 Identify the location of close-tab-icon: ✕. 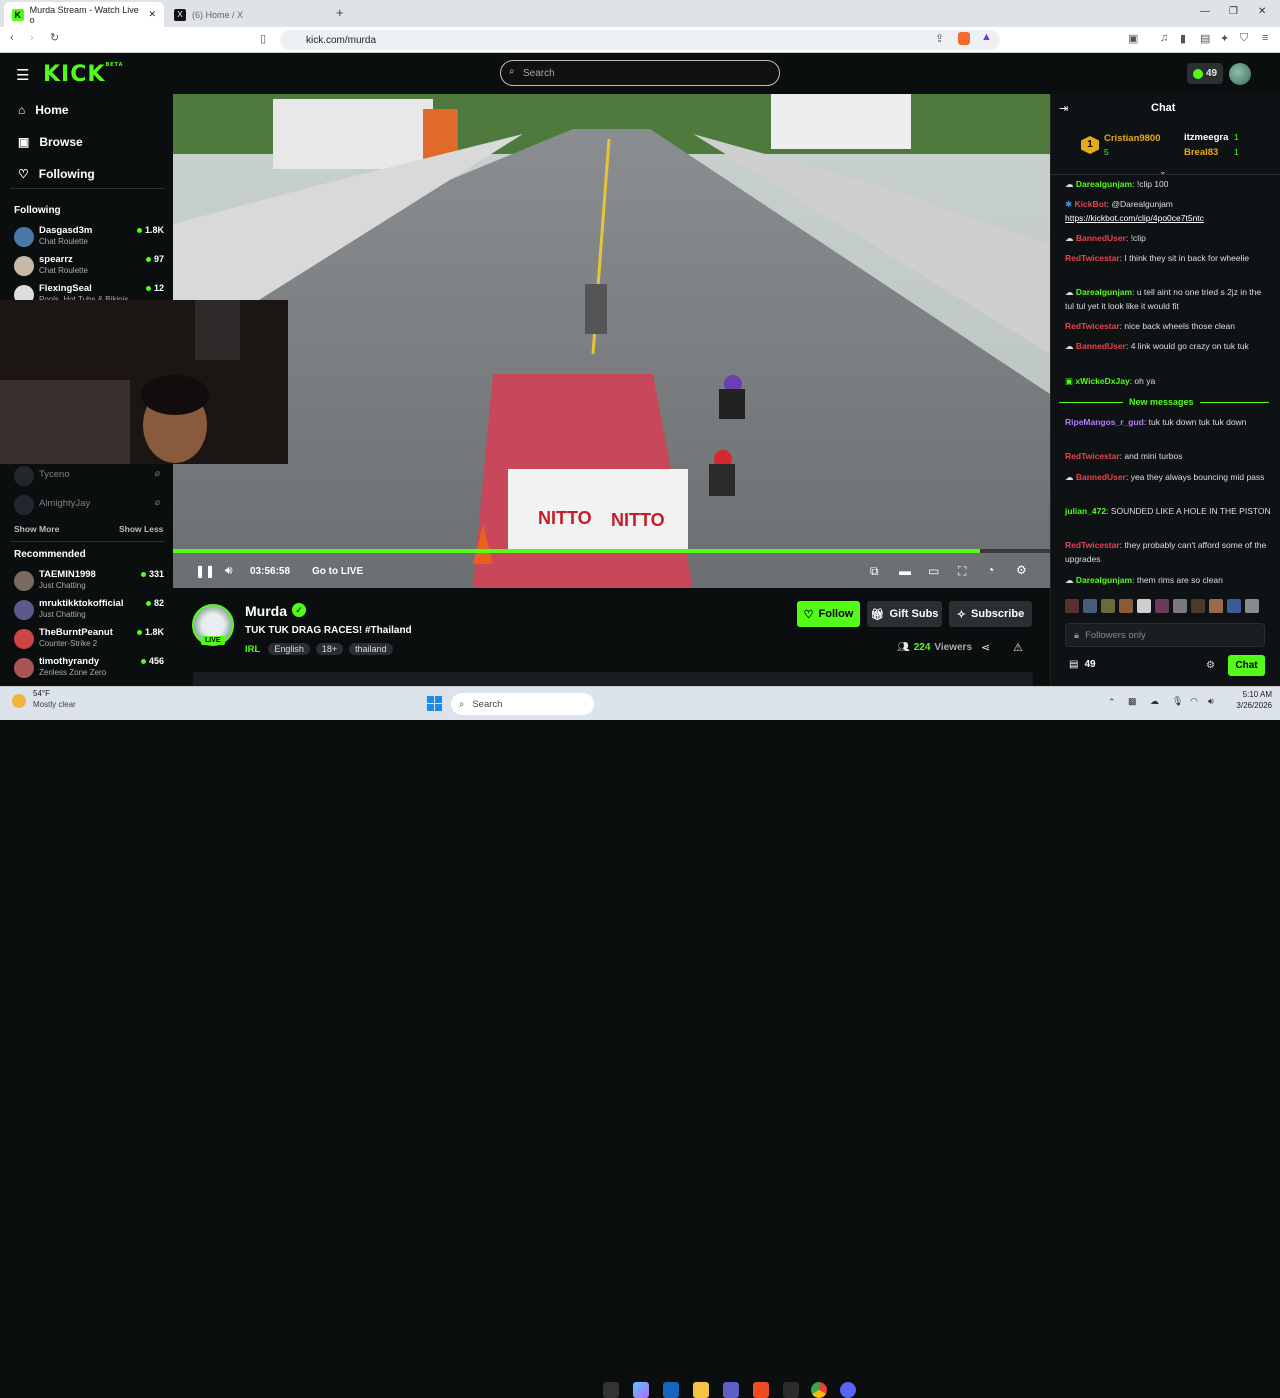
(152, 14).